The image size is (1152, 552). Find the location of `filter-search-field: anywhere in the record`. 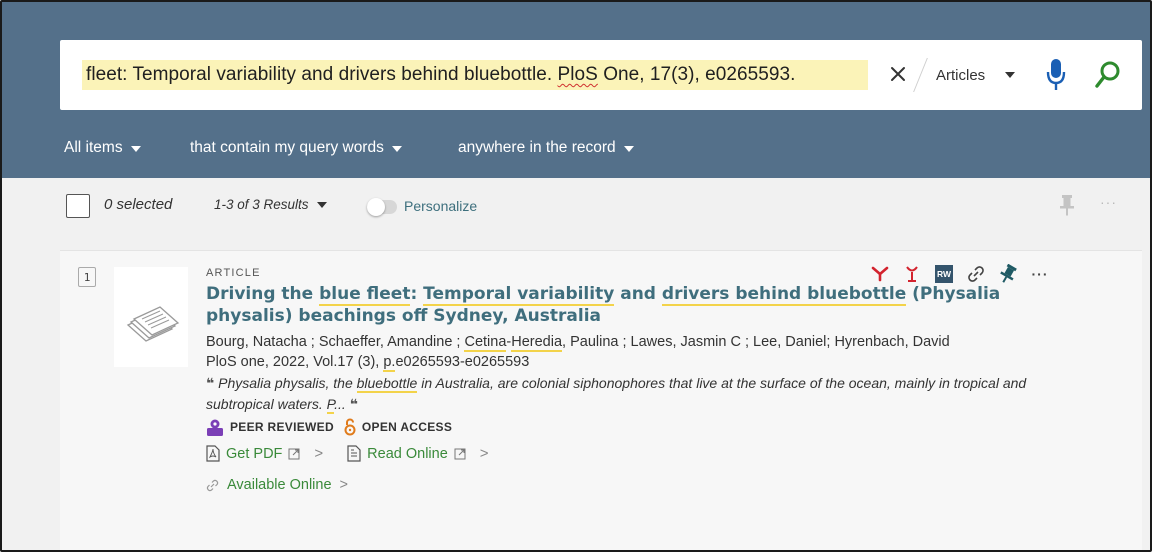

filter-search-field: anywhere in the record is located at coordinates (546, 148).